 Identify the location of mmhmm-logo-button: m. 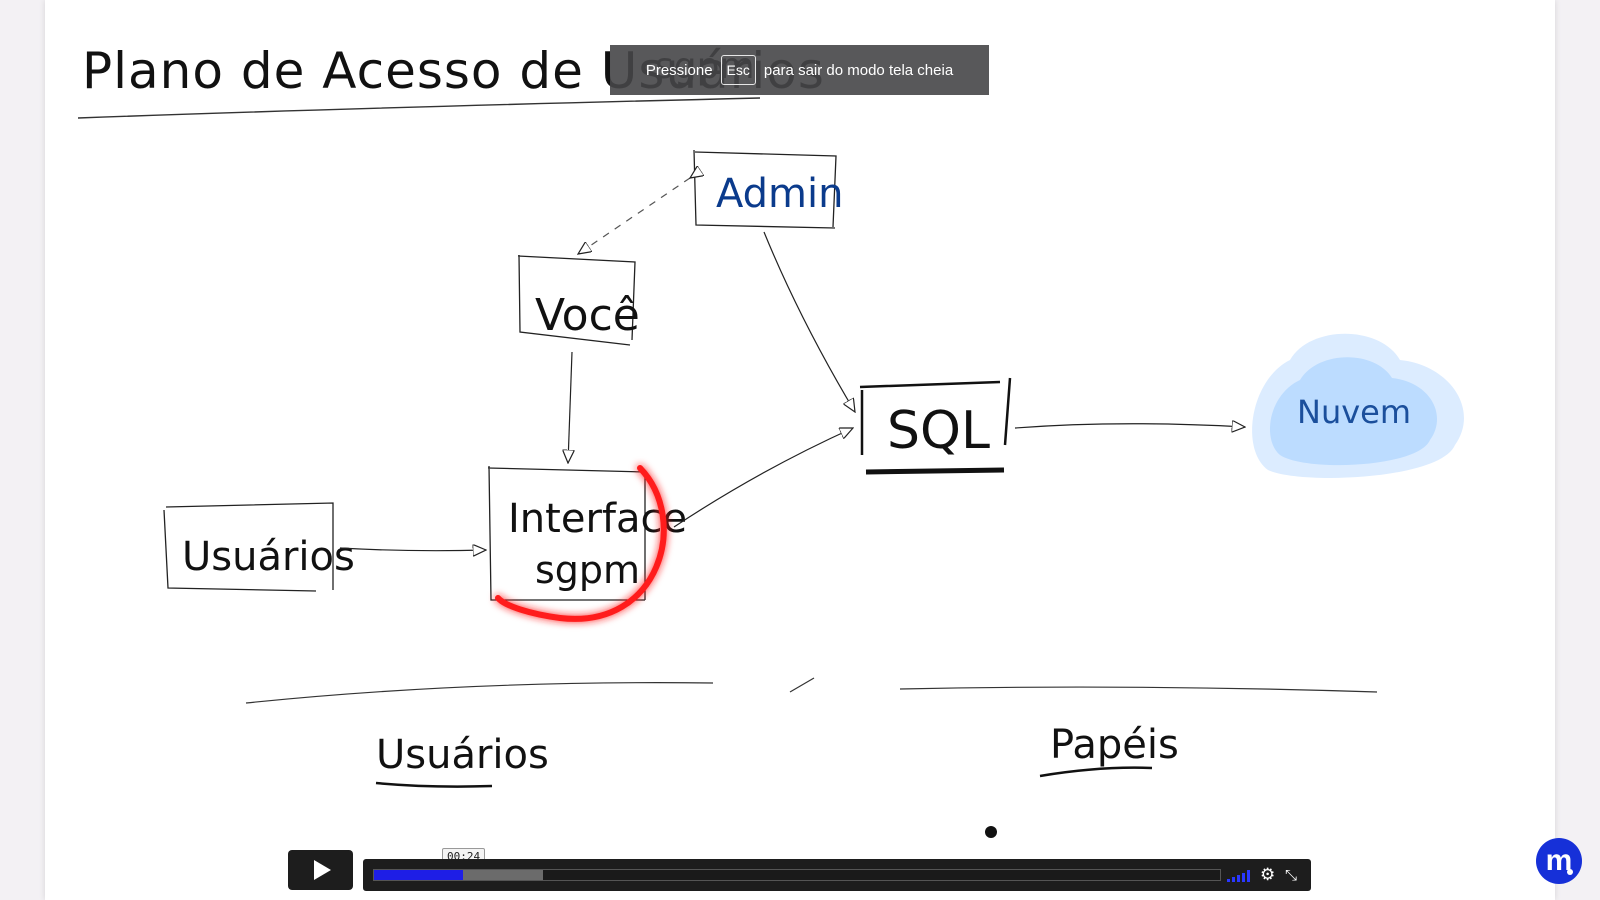
(1559, 861).